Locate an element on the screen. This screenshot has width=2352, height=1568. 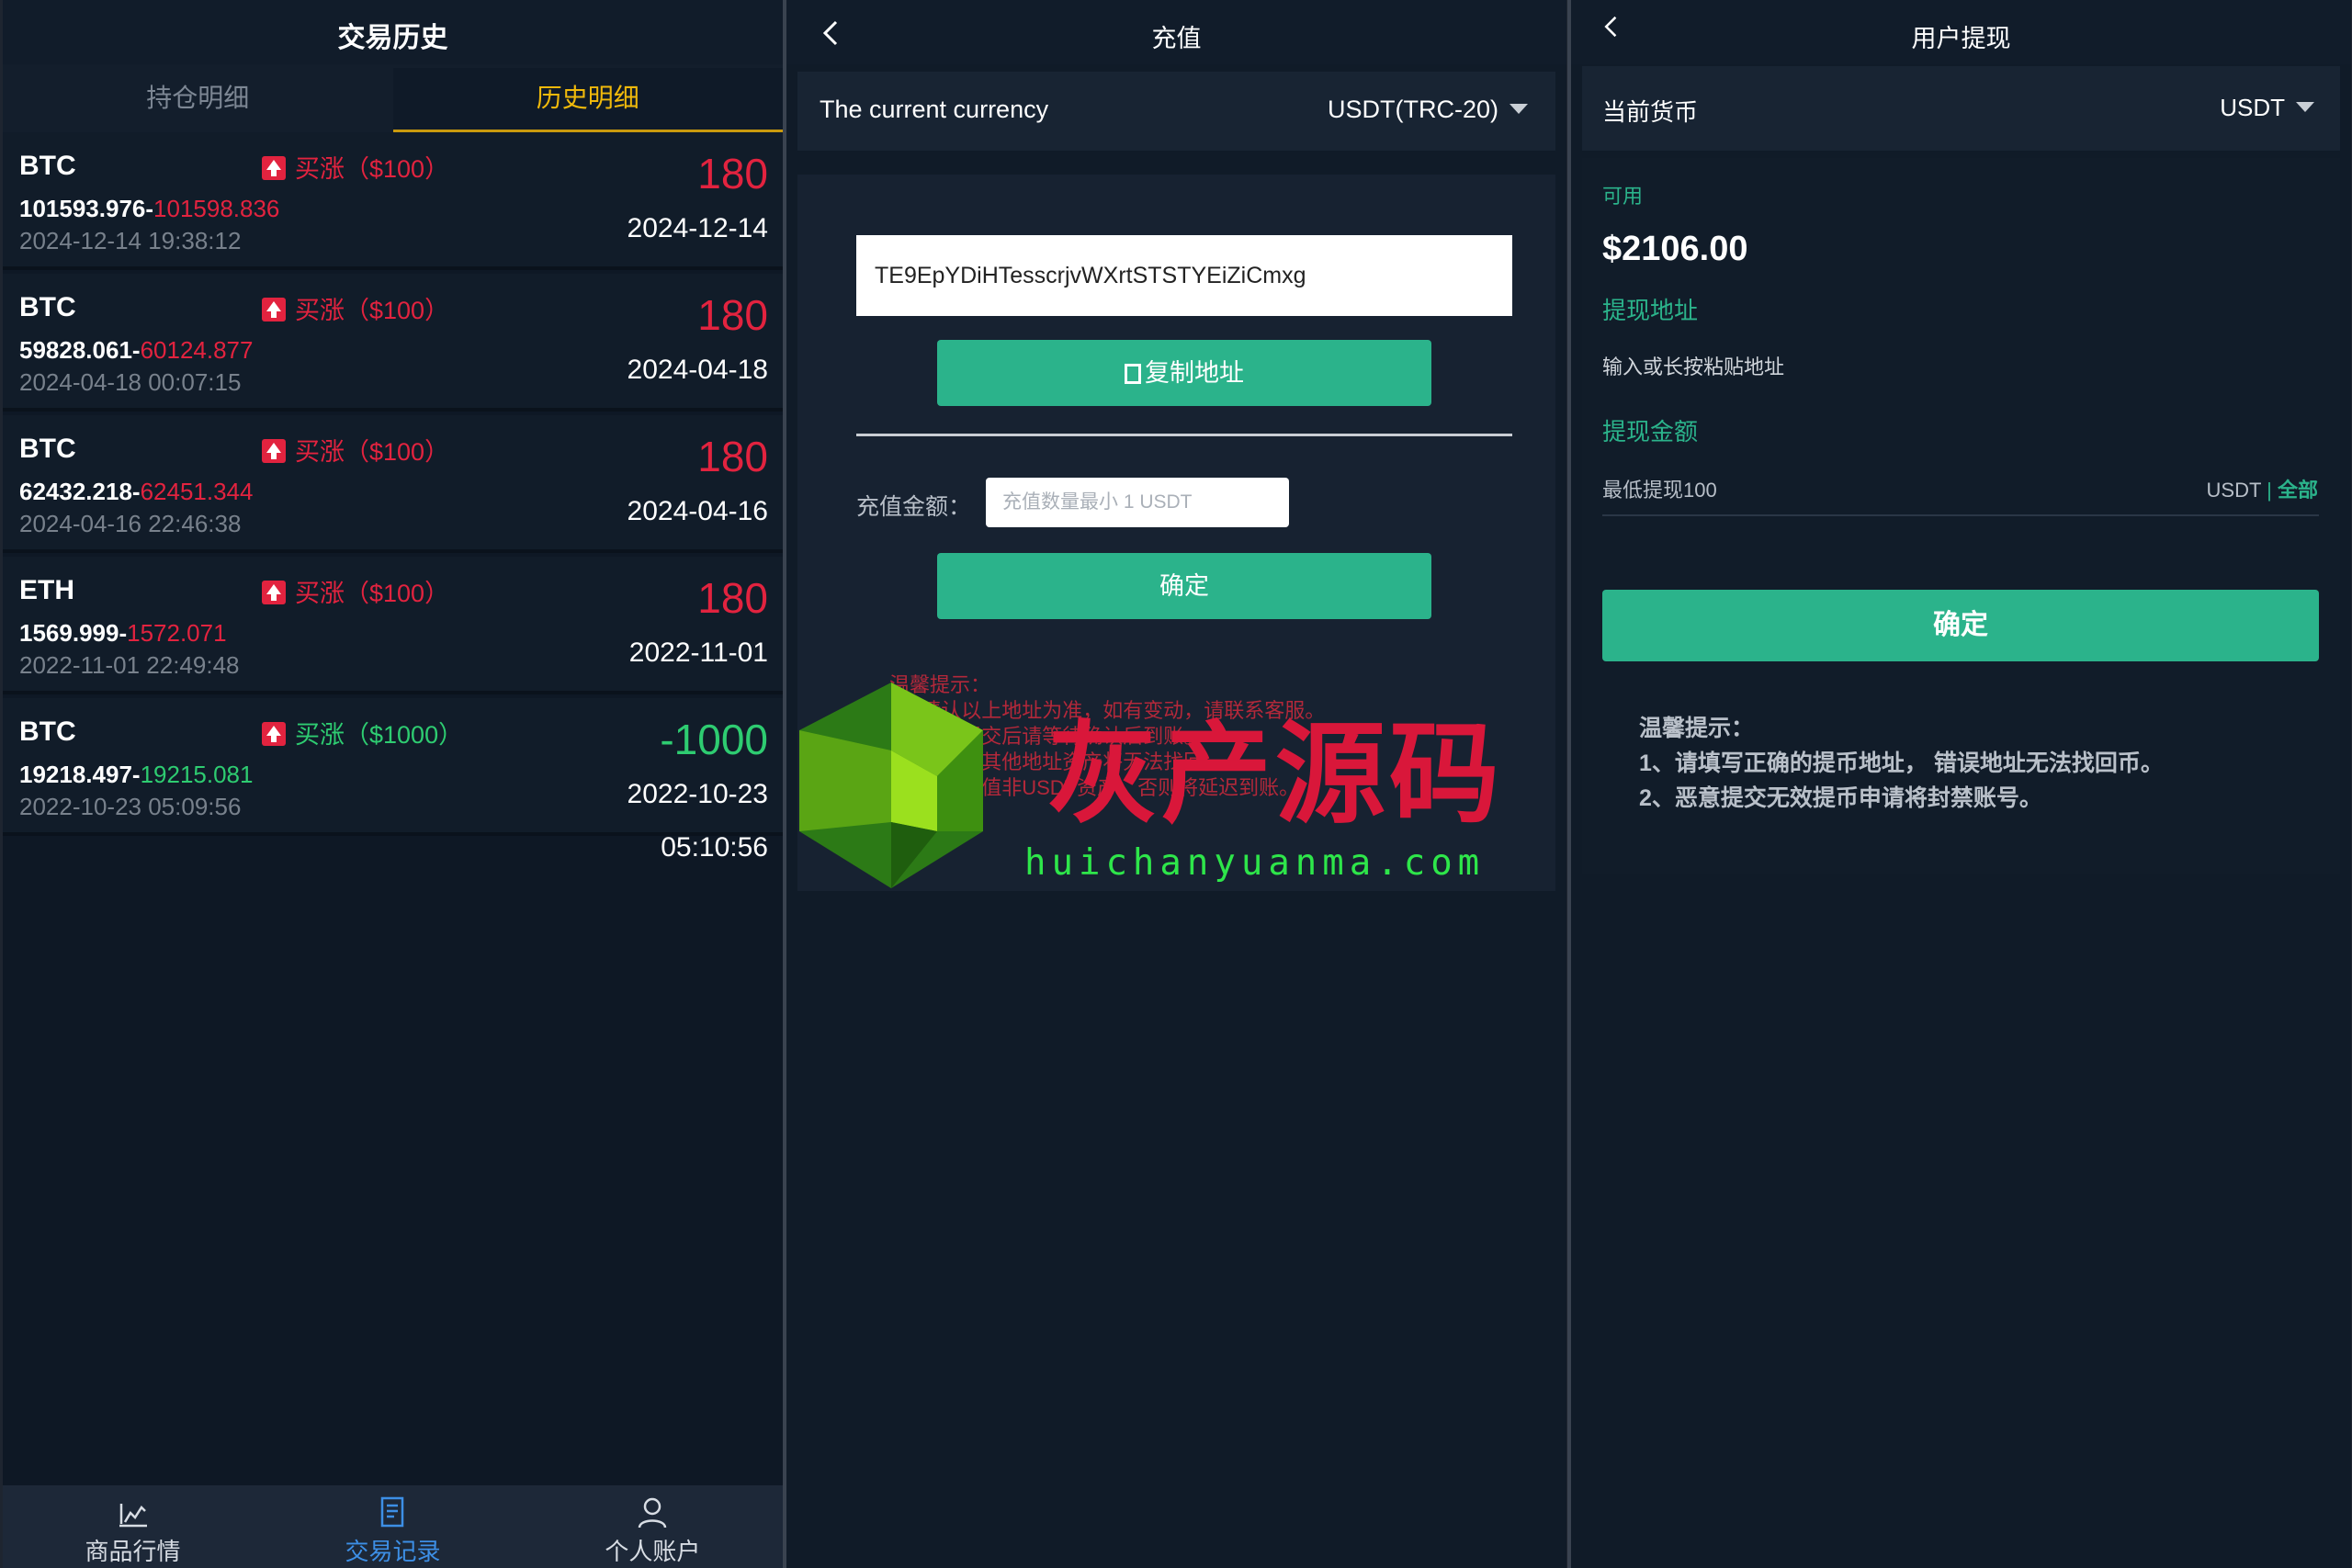
trade-prices: 59828.061-60124.877 is located at coordinates (136, 351).